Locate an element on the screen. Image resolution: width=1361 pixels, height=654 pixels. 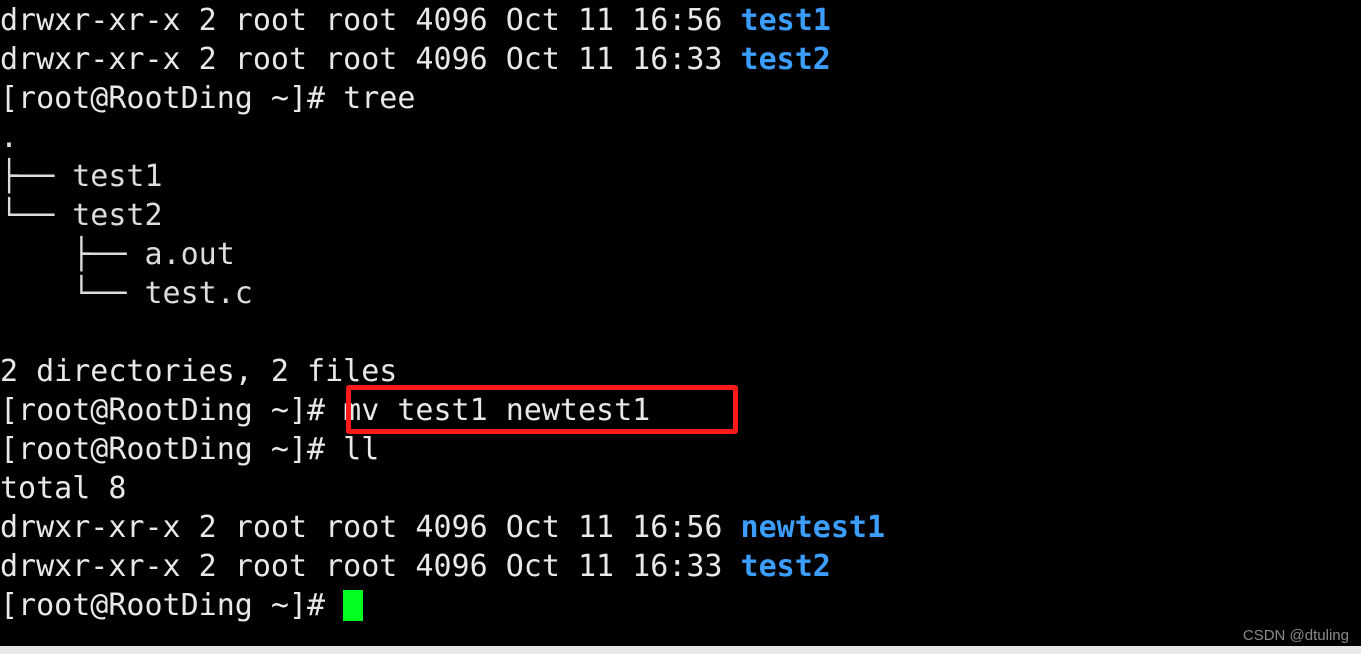
terminal-text-segment: ├── test1 is located at coordinates (81, 176).